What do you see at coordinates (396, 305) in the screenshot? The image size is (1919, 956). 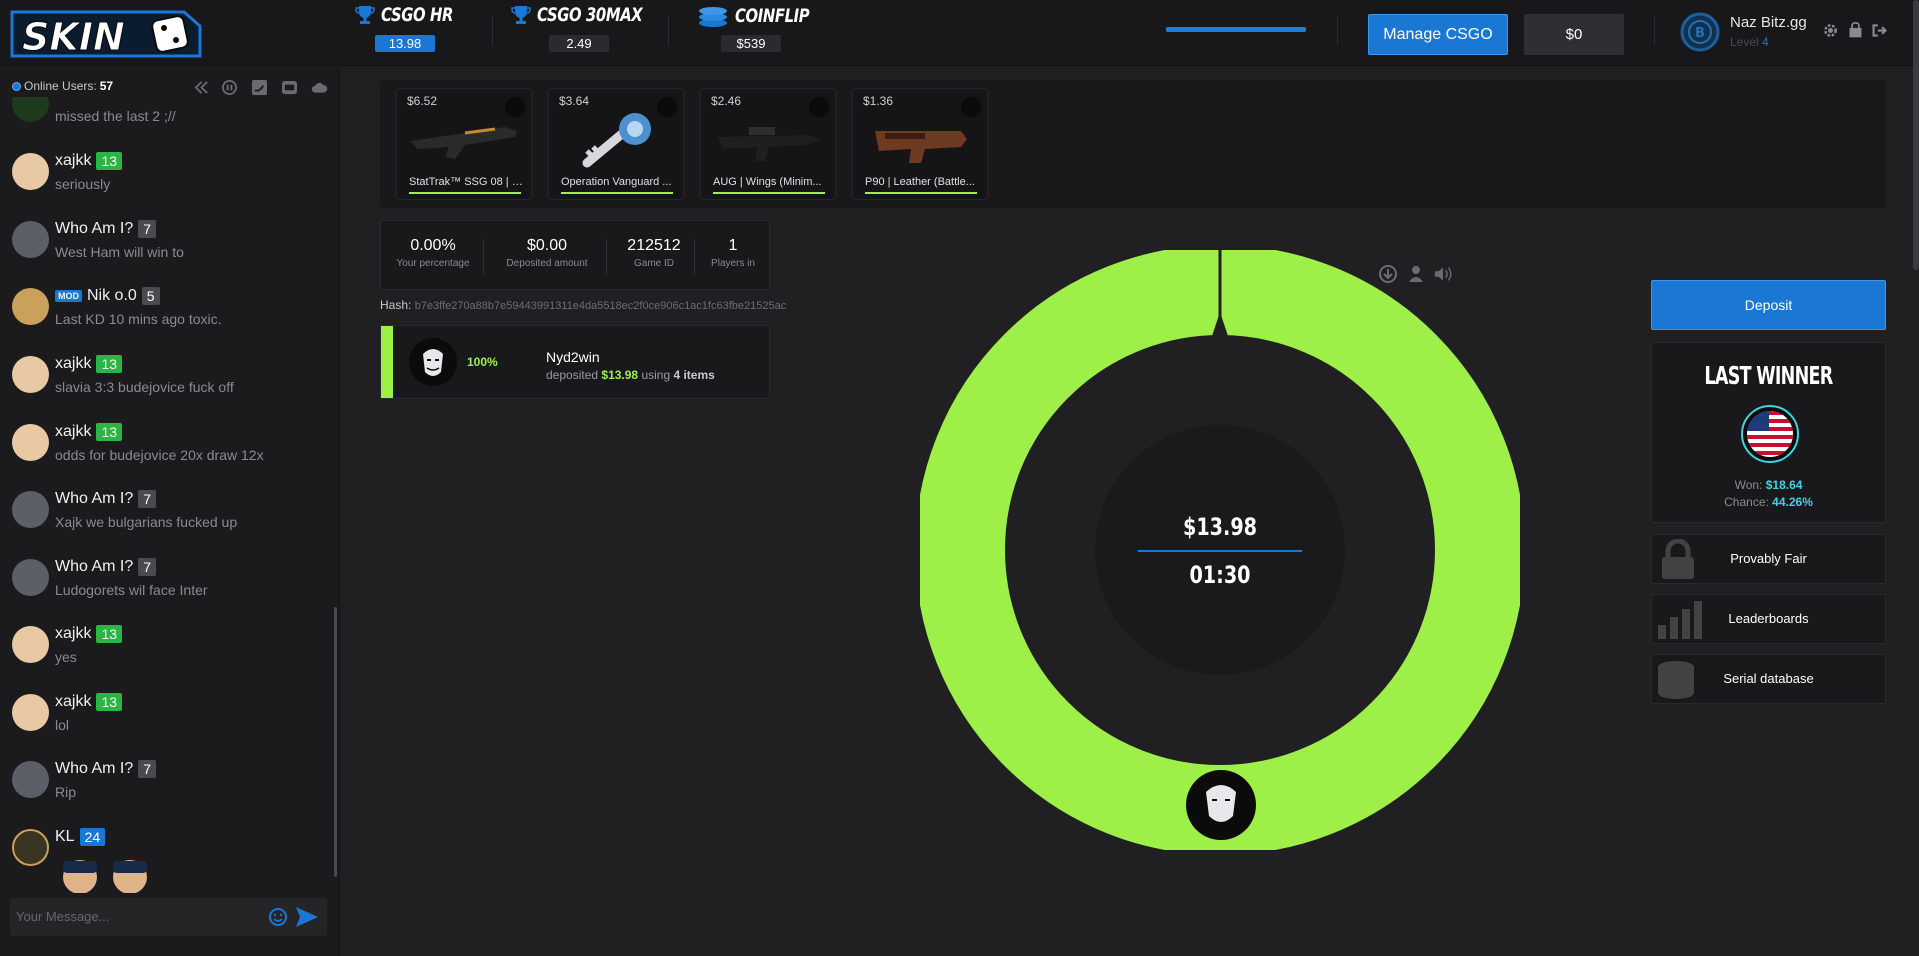 I see `hash-label: Hash:` at bounding box center [396, 305].